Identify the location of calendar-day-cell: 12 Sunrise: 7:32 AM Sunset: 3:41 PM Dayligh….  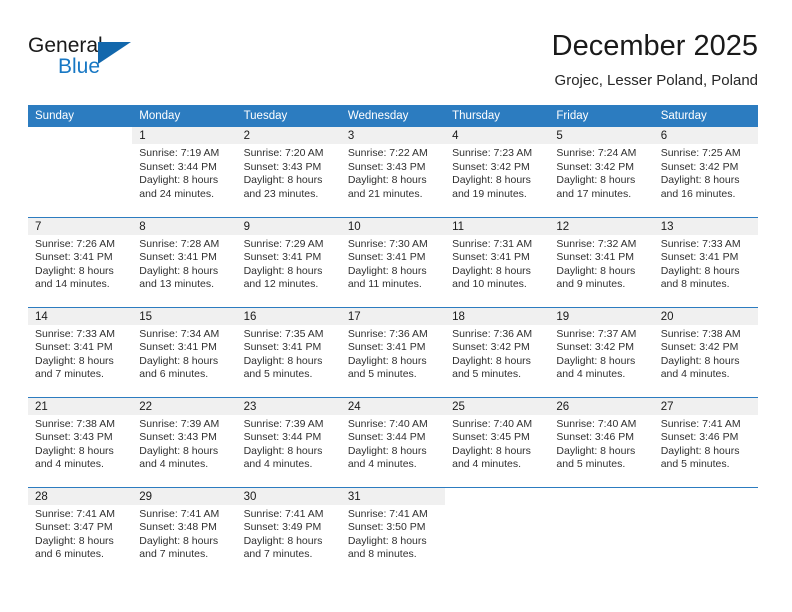
(601, 261).